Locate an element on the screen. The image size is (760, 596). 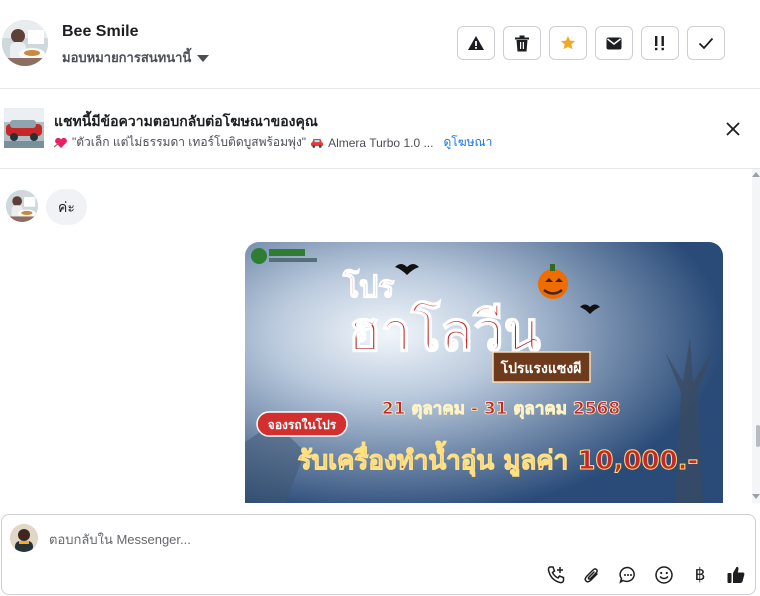
priority-button is located at coordinates (660, 43).